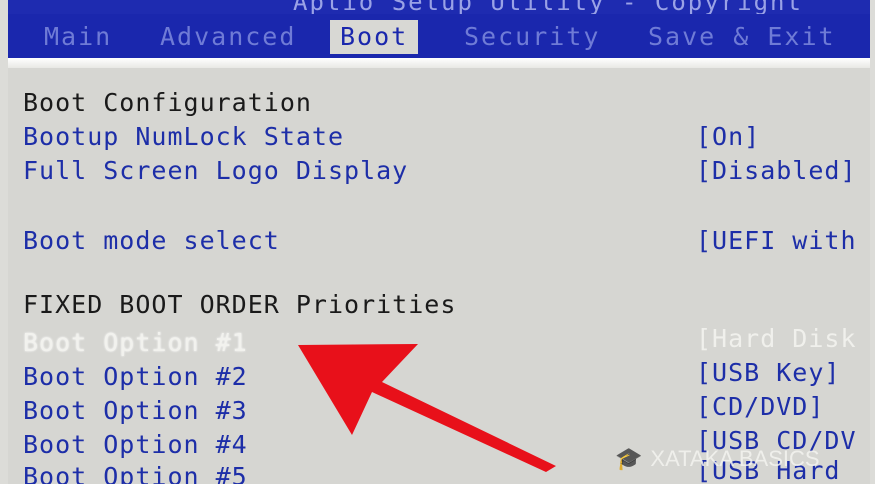  Describe the element at coordinates (183, 136) in the screenshot. I see `bootup-numlock-state-option: Bootup NumLock State` at that location.